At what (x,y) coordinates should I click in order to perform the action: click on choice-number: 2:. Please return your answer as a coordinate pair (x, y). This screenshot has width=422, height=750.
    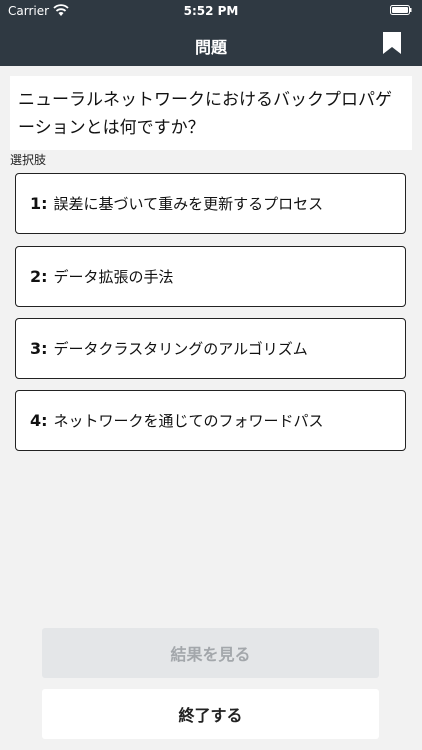
    Looking at the image, I should click on (39, 276).